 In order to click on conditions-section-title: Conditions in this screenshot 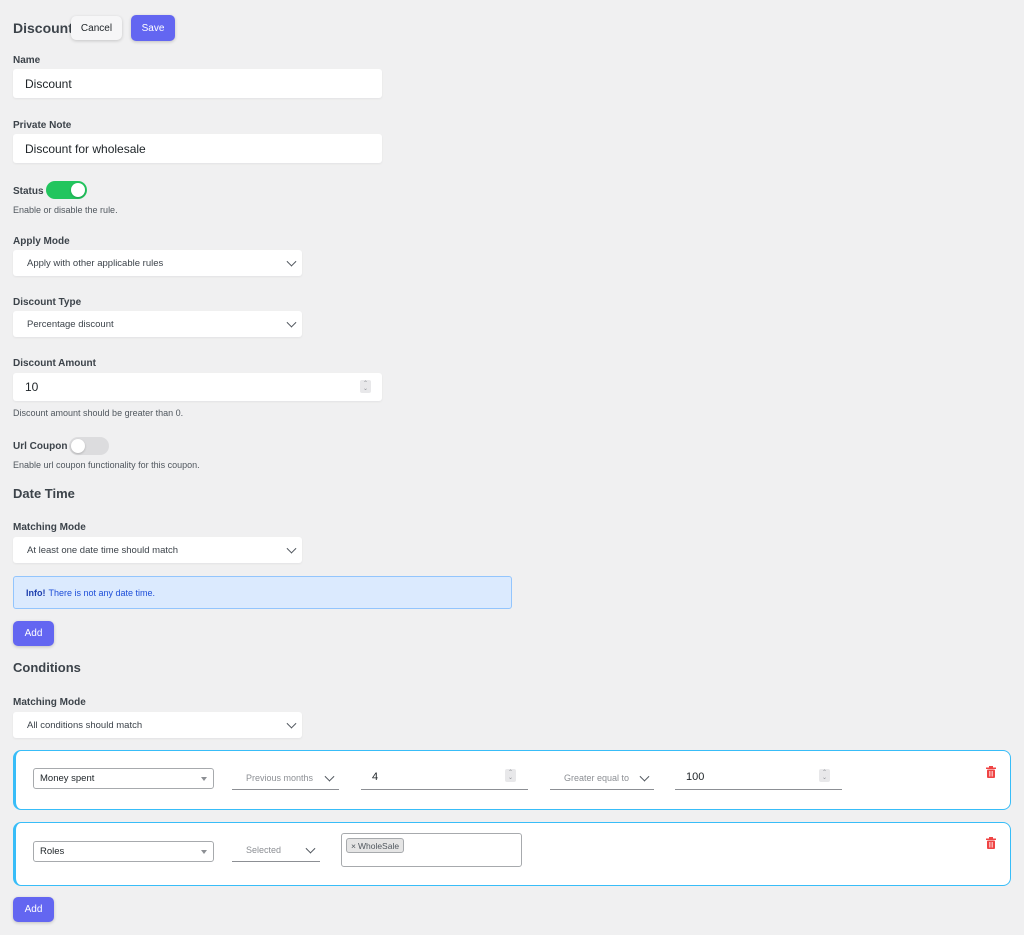, I will do `click(47, 667)`.